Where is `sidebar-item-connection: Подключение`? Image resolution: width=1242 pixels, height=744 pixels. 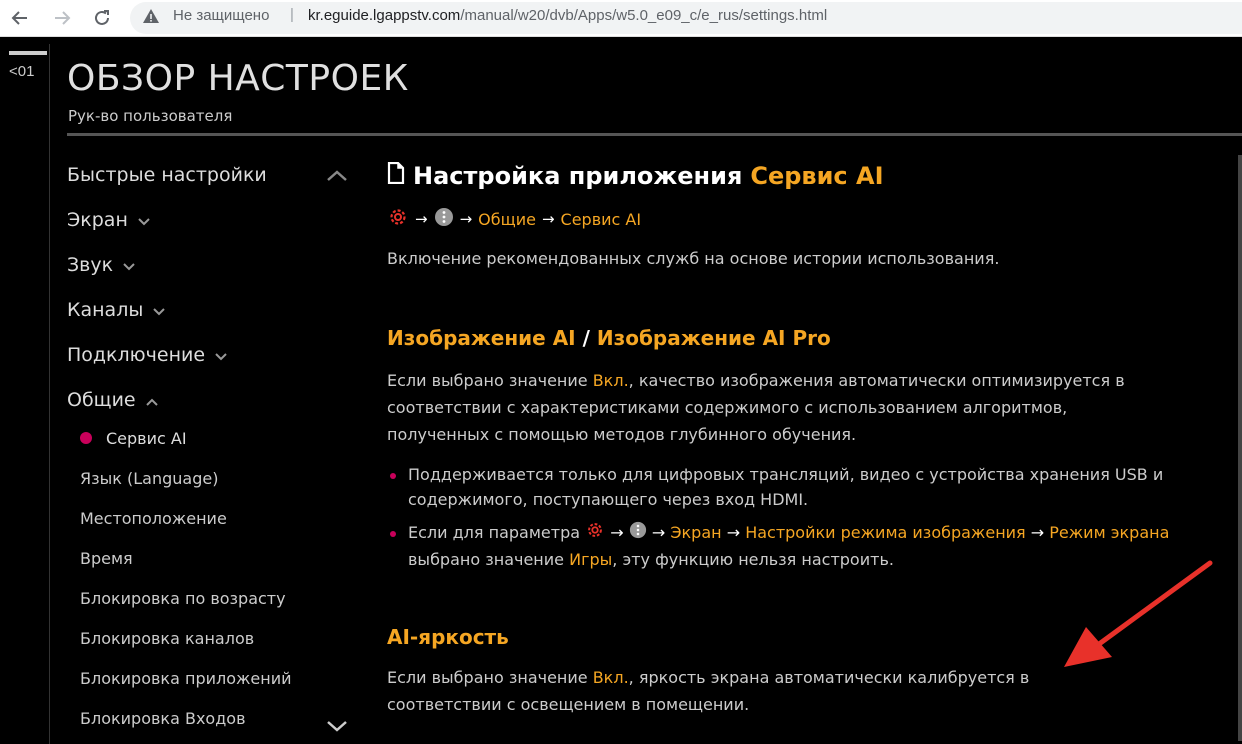
sidebar-item-connection: Подключение is located at coordinates (147, 355).